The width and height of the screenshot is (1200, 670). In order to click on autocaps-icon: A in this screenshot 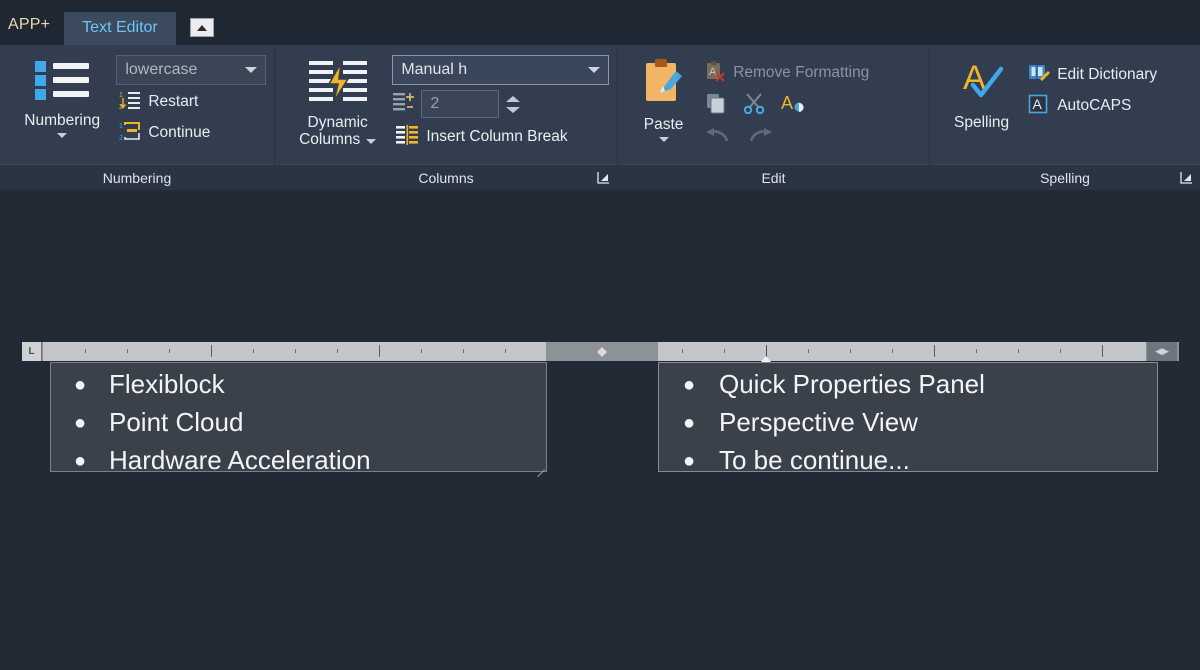, I will do `click(1039, 106)`.